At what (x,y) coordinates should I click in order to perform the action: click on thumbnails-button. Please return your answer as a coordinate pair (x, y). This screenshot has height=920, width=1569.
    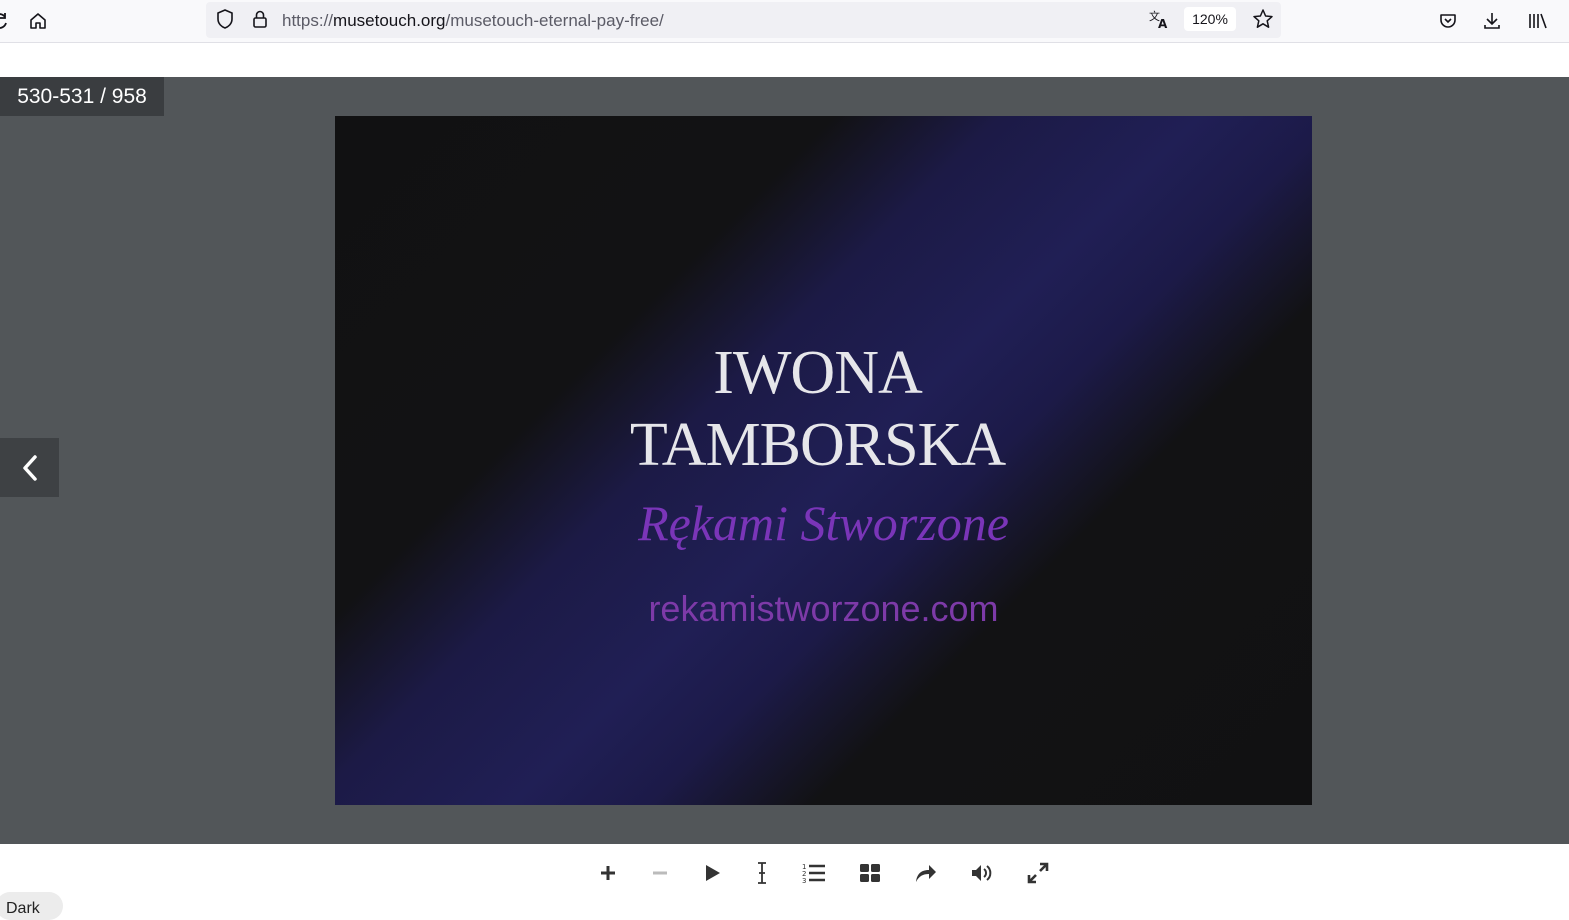
    Looking at the image, I should click on (870, 873).